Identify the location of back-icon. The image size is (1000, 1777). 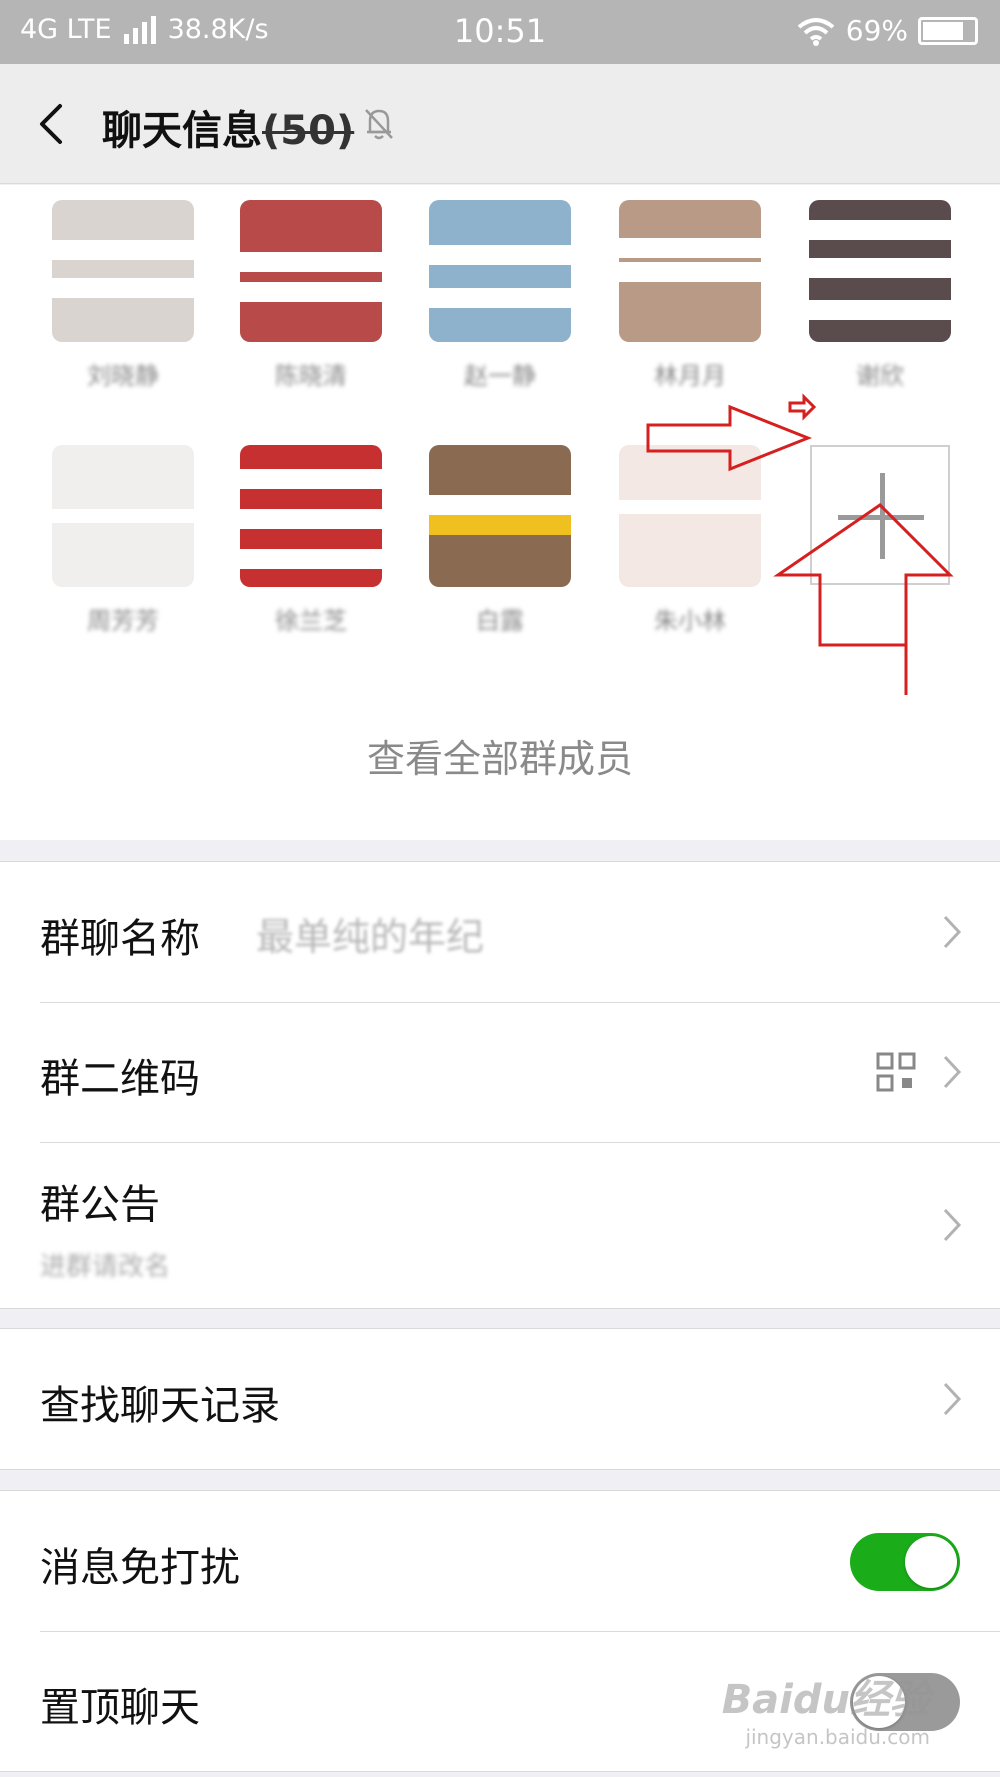
(51, 124).